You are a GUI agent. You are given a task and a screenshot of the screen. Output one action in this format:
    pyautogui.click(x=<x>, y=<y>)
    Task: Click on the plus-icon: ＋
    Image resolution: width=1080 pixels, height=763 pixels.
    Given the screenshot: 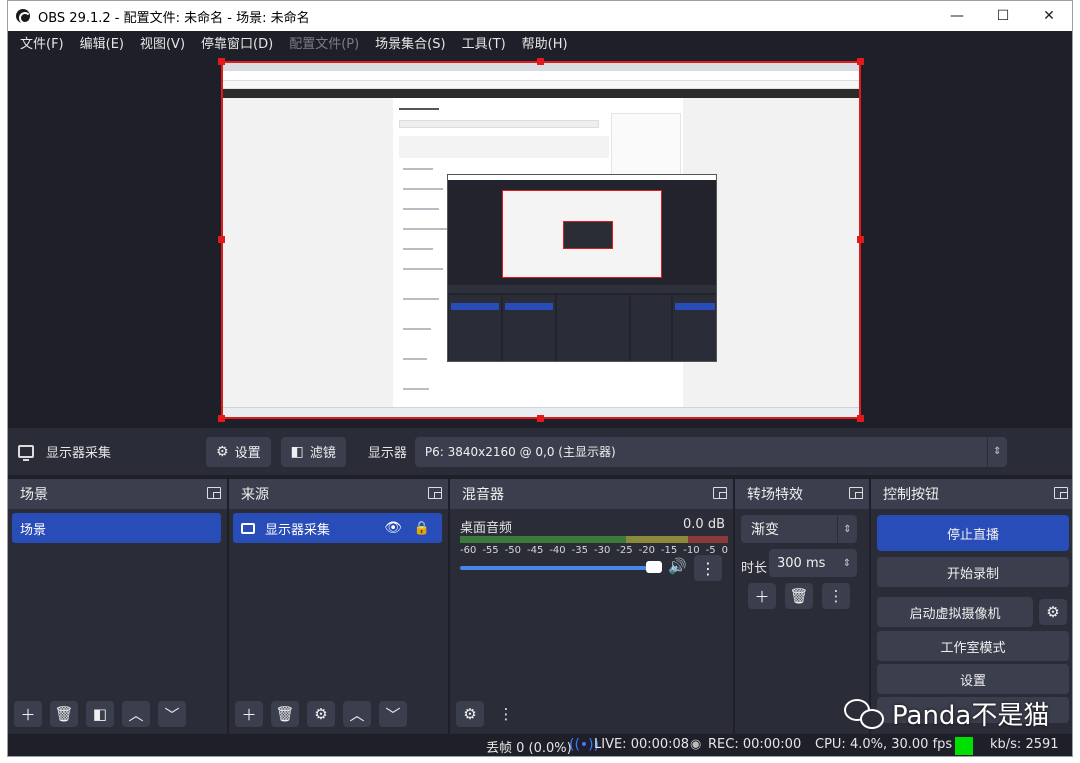 What is the action you would take?
    pyautogui.click(x=249, y=714)
    